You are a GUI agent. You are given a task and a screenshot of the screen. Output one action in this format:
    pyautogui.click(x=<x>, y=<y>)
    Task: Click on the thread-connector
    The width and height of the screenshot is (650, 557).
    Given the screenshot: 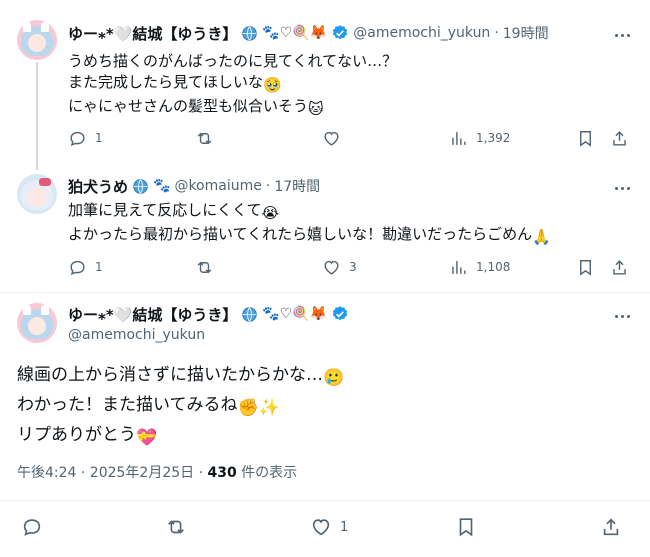 What is the action you would take?
    pyautogui.click(x=37, y=116)
    